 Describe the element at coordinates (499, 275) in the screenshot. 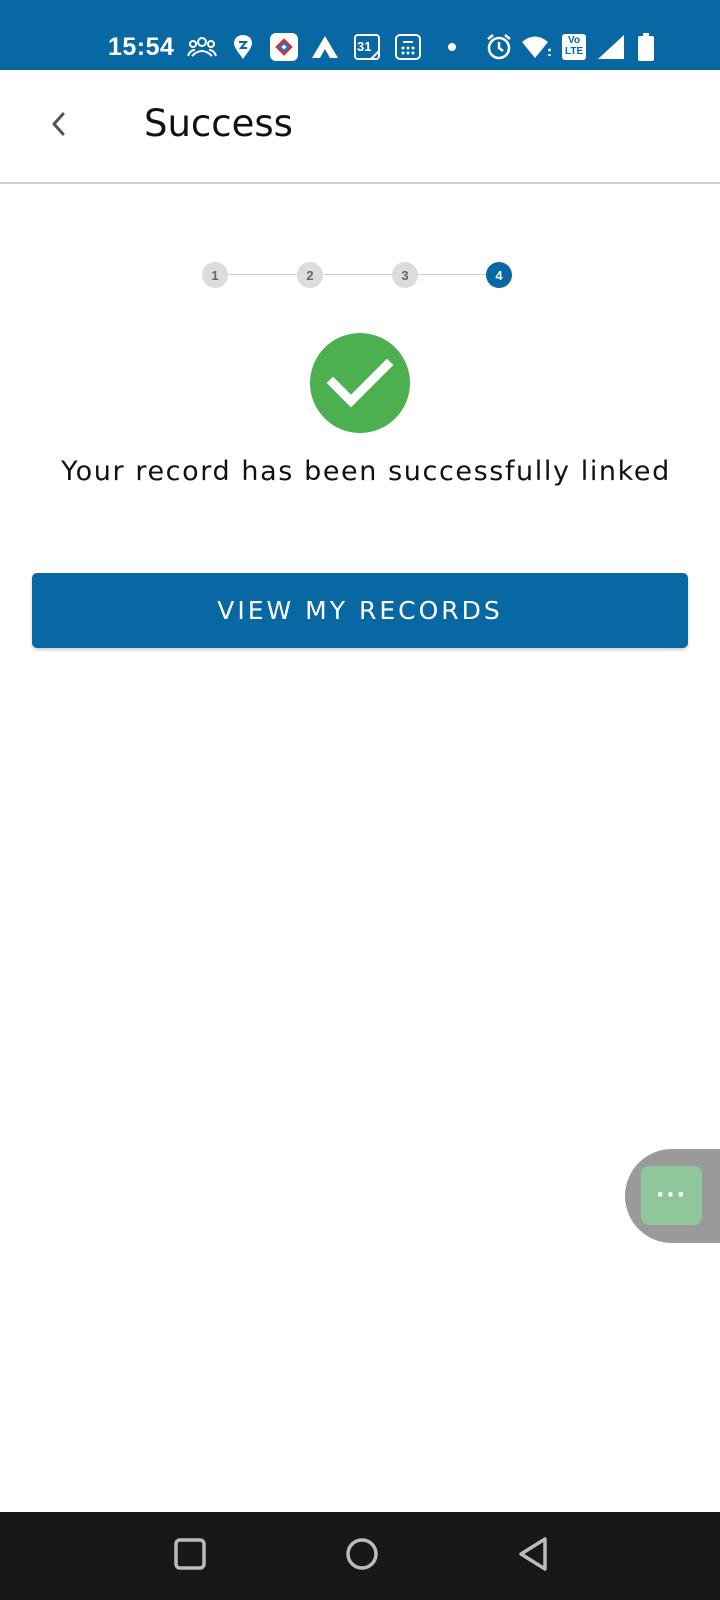

I see `step-4: 4` at that location.